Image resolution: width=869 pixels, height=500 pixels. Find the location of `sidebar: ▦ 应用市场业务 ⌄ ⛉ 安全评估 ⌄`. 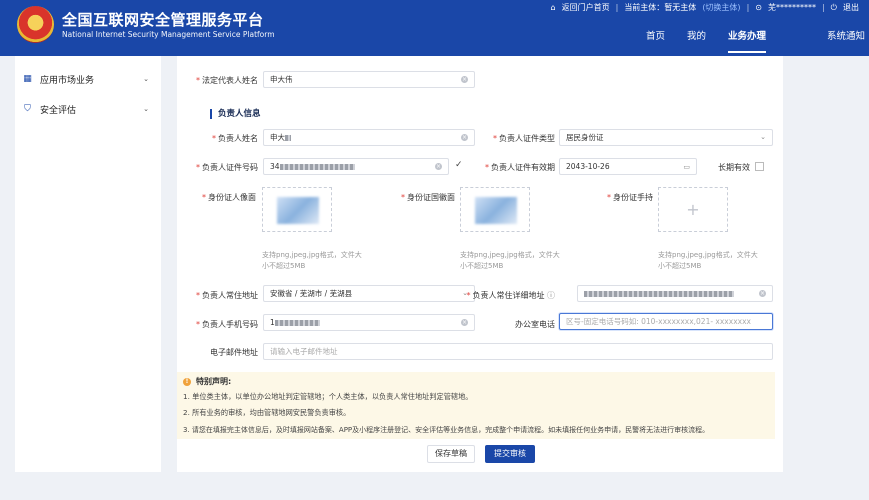

sidebar: ▦ 应用市场业务 ⌄ ⛉ 安全评估 ⌄ is located at coordinates (88, 264).